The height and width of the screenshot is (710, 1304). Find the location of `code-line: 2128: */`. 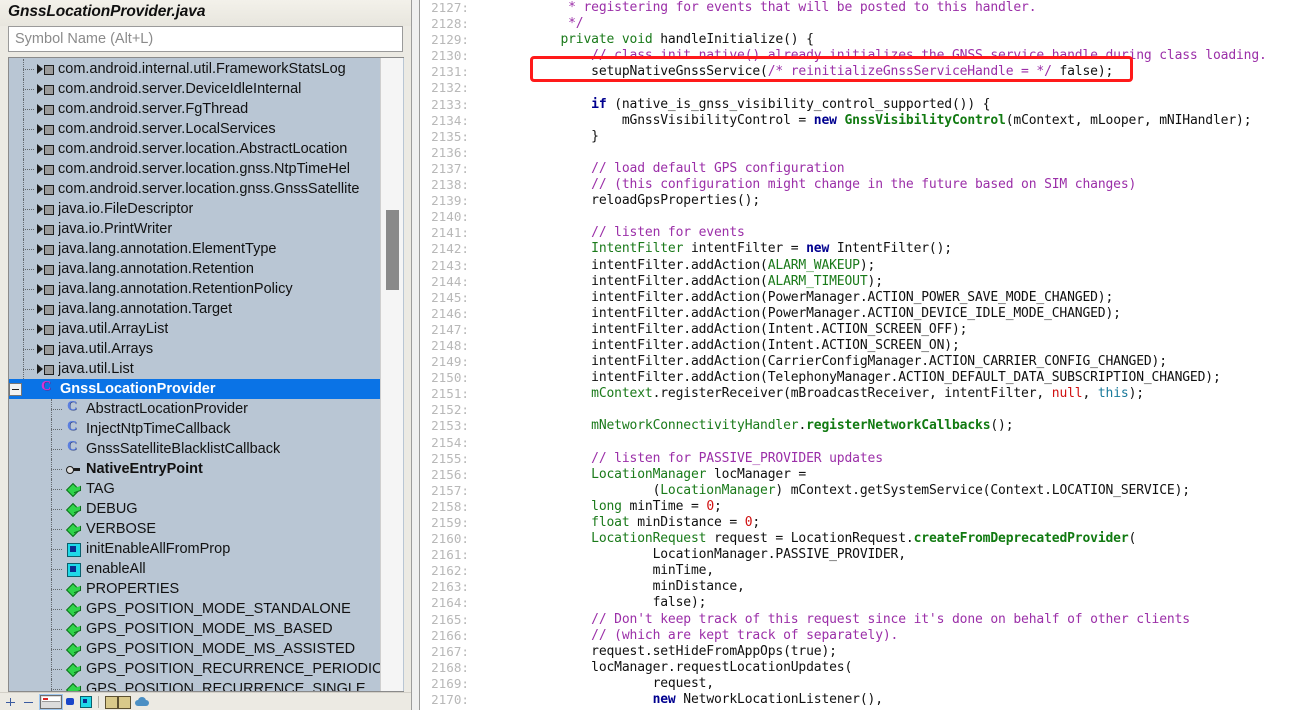

code-line: 2128: */ is located at coordinates (862, 24).